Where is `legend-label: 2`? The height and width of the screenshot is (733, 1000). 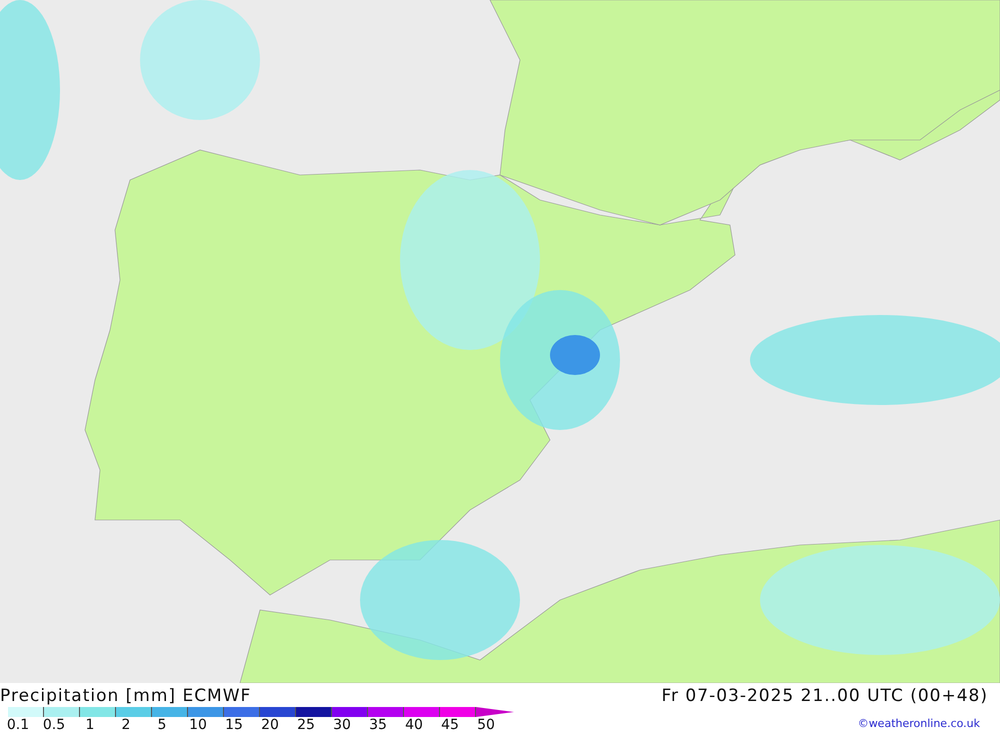 legend-label: 2 is located at coordinates (126, 725).